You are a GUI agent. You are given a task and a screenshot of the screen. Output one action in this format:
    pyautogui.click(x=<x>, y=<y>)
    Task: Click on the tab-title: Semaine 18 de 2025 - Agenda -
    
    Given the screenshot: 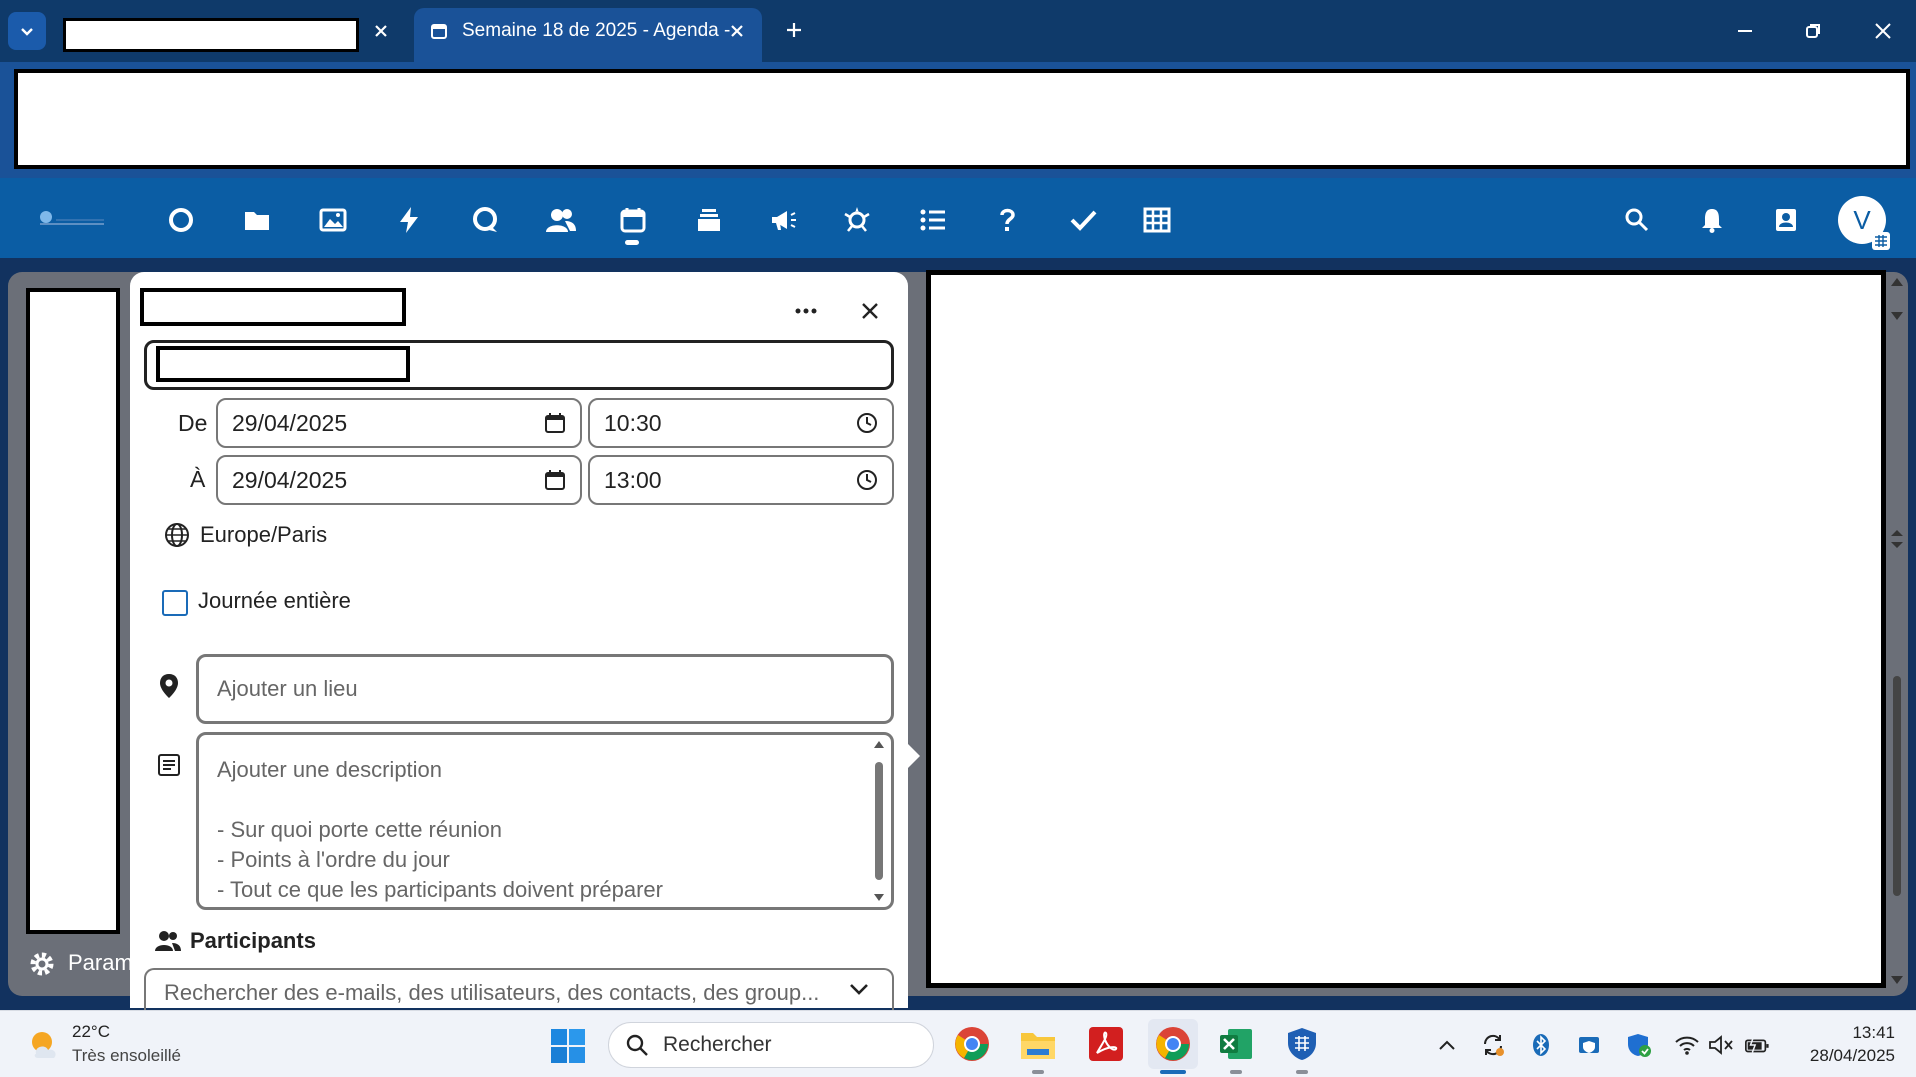 What is the action you would take?
    pyautogui.click(x=596, y=30)
    